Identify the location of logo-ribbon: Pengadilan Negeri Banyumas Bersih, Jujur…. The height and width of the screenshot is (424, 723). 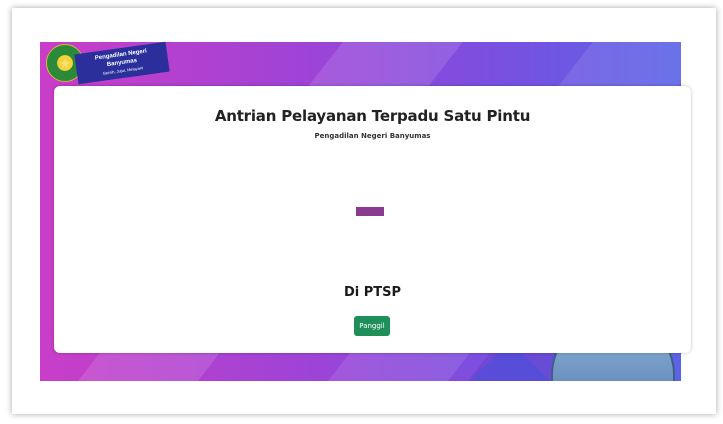
(122, 63).